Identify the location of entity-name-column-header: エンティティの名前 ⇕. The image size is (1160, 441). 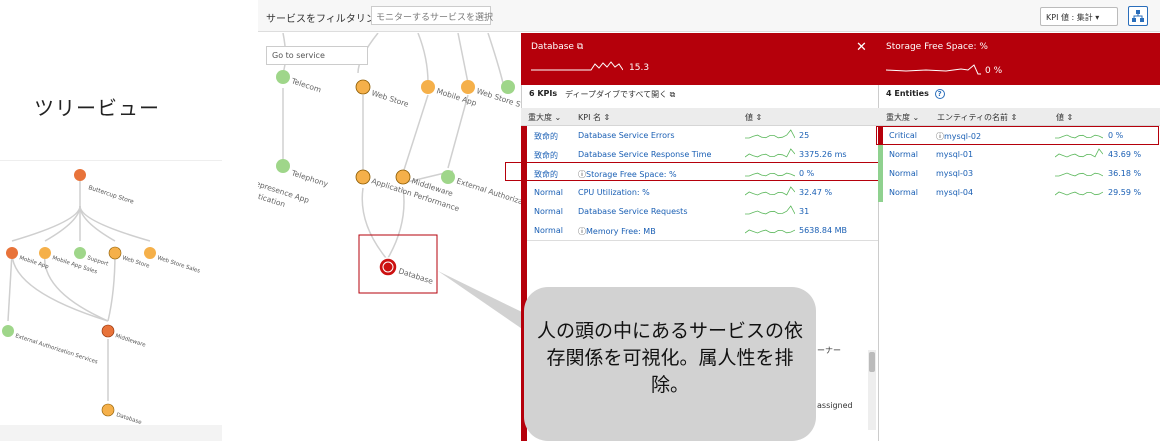
(977, 117).